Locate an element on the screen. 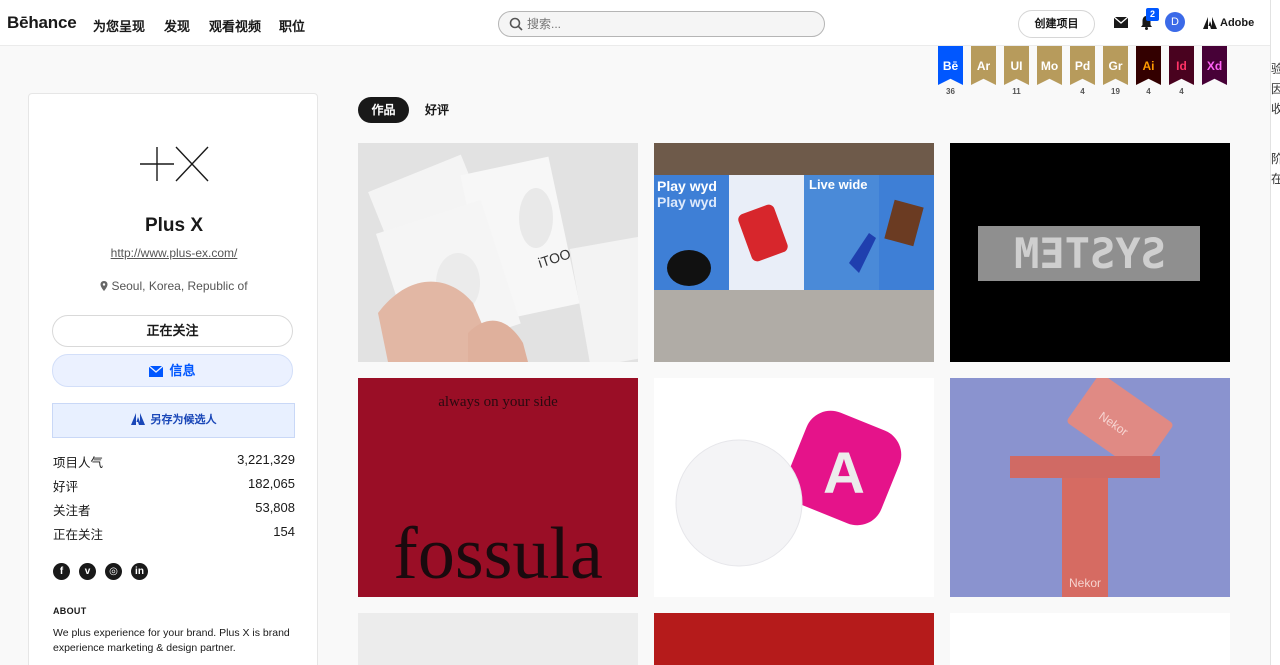 The image size is (1280, 665). location-pin-icon is located at coordinates (104, 286).